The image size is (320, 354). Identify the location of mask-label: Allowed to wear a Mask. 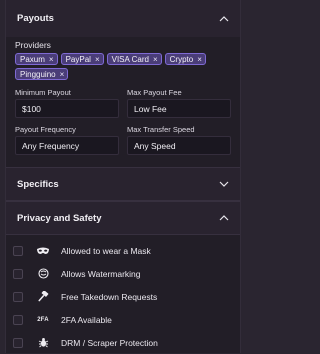
(106, 250).